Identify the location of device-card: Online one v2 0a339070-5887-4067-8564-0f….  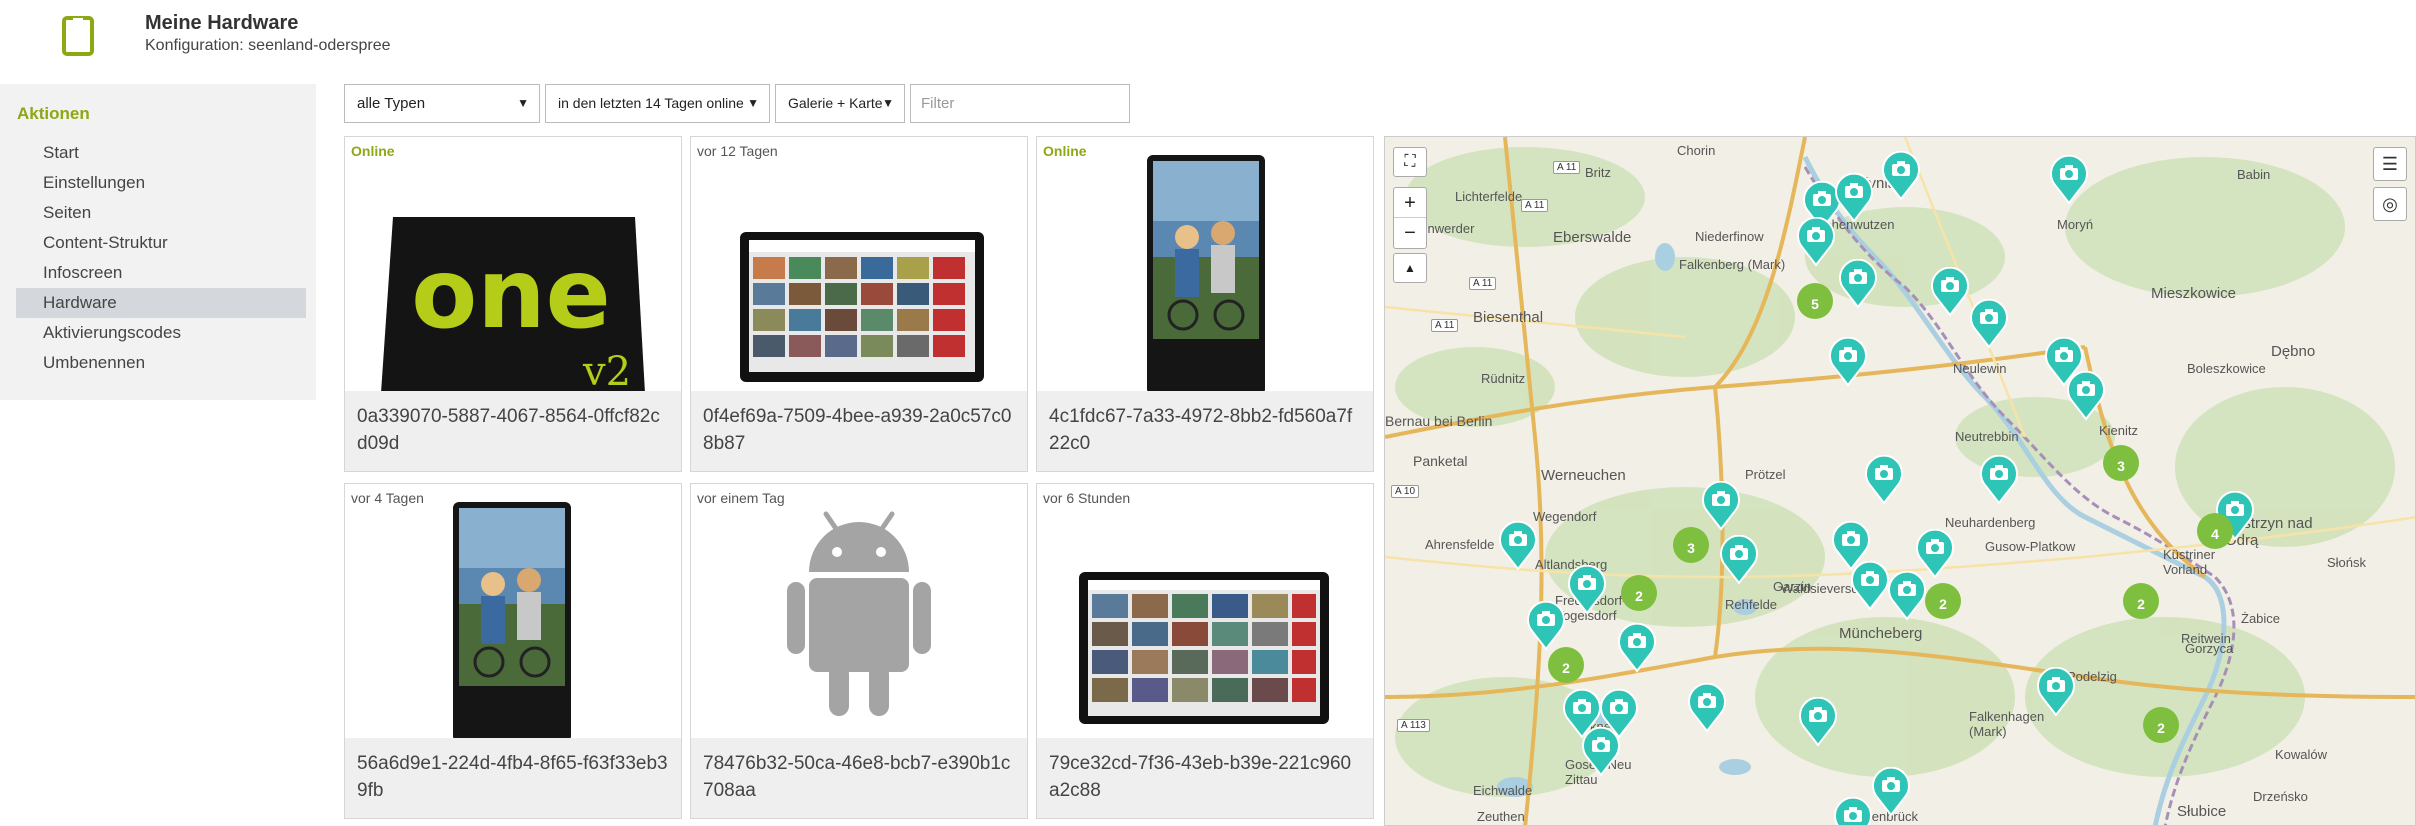
(513, 304).